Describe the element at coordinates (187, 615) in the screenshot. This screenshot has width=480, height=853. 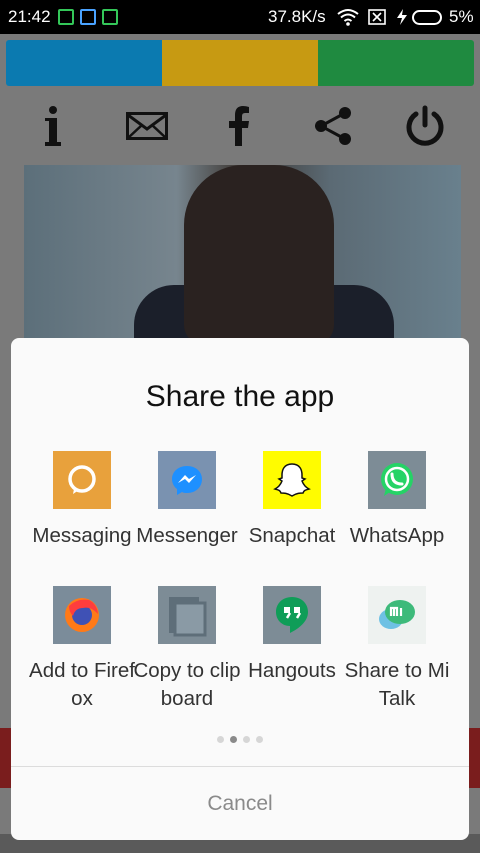
I see `clipboard-icon` at that location.